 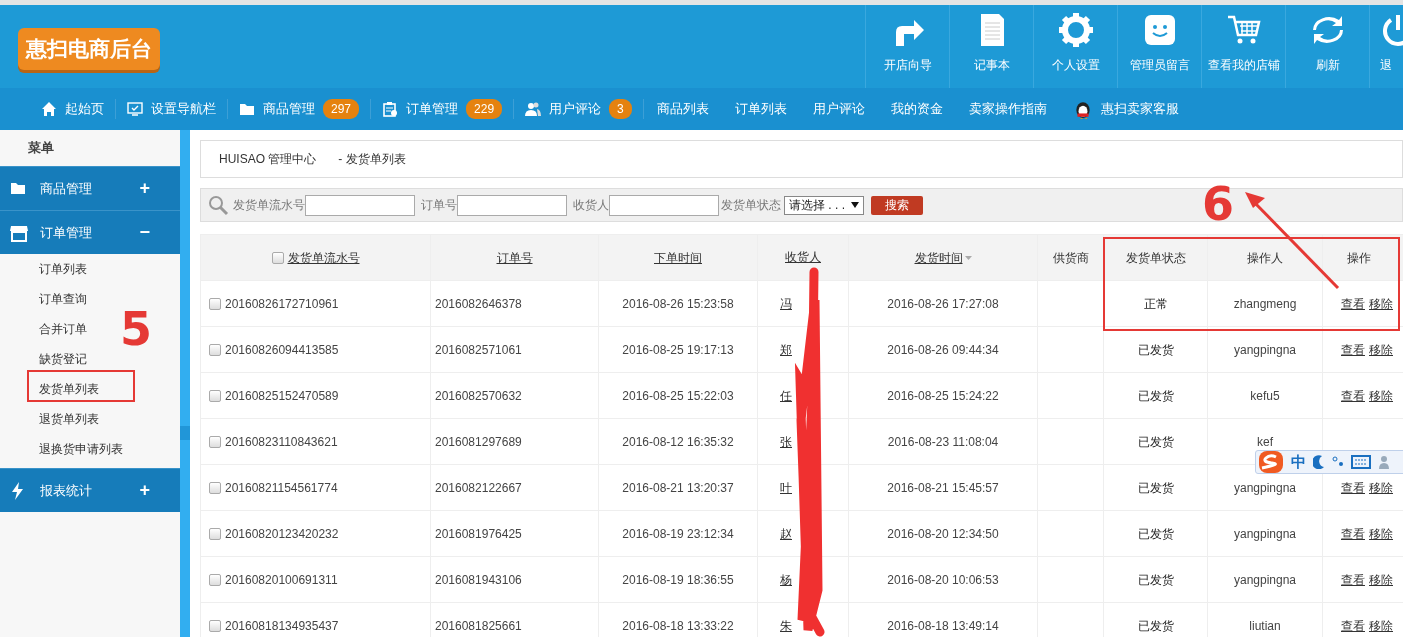 I want to click on table-cell: 2016-08-25 19:17:13, so click(x=678, y=349).